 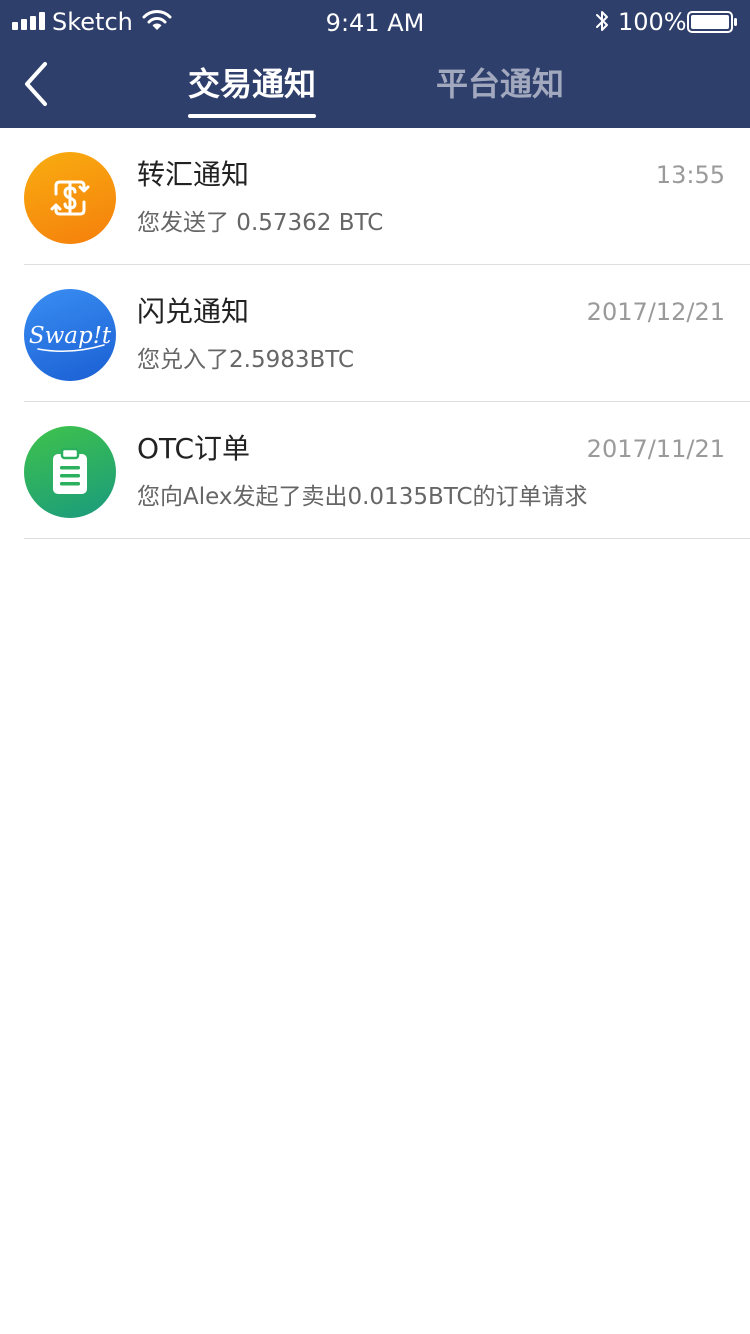 I want to click on notification-description: 您兑入了2.5983BTC, so click(x=246, y=360).